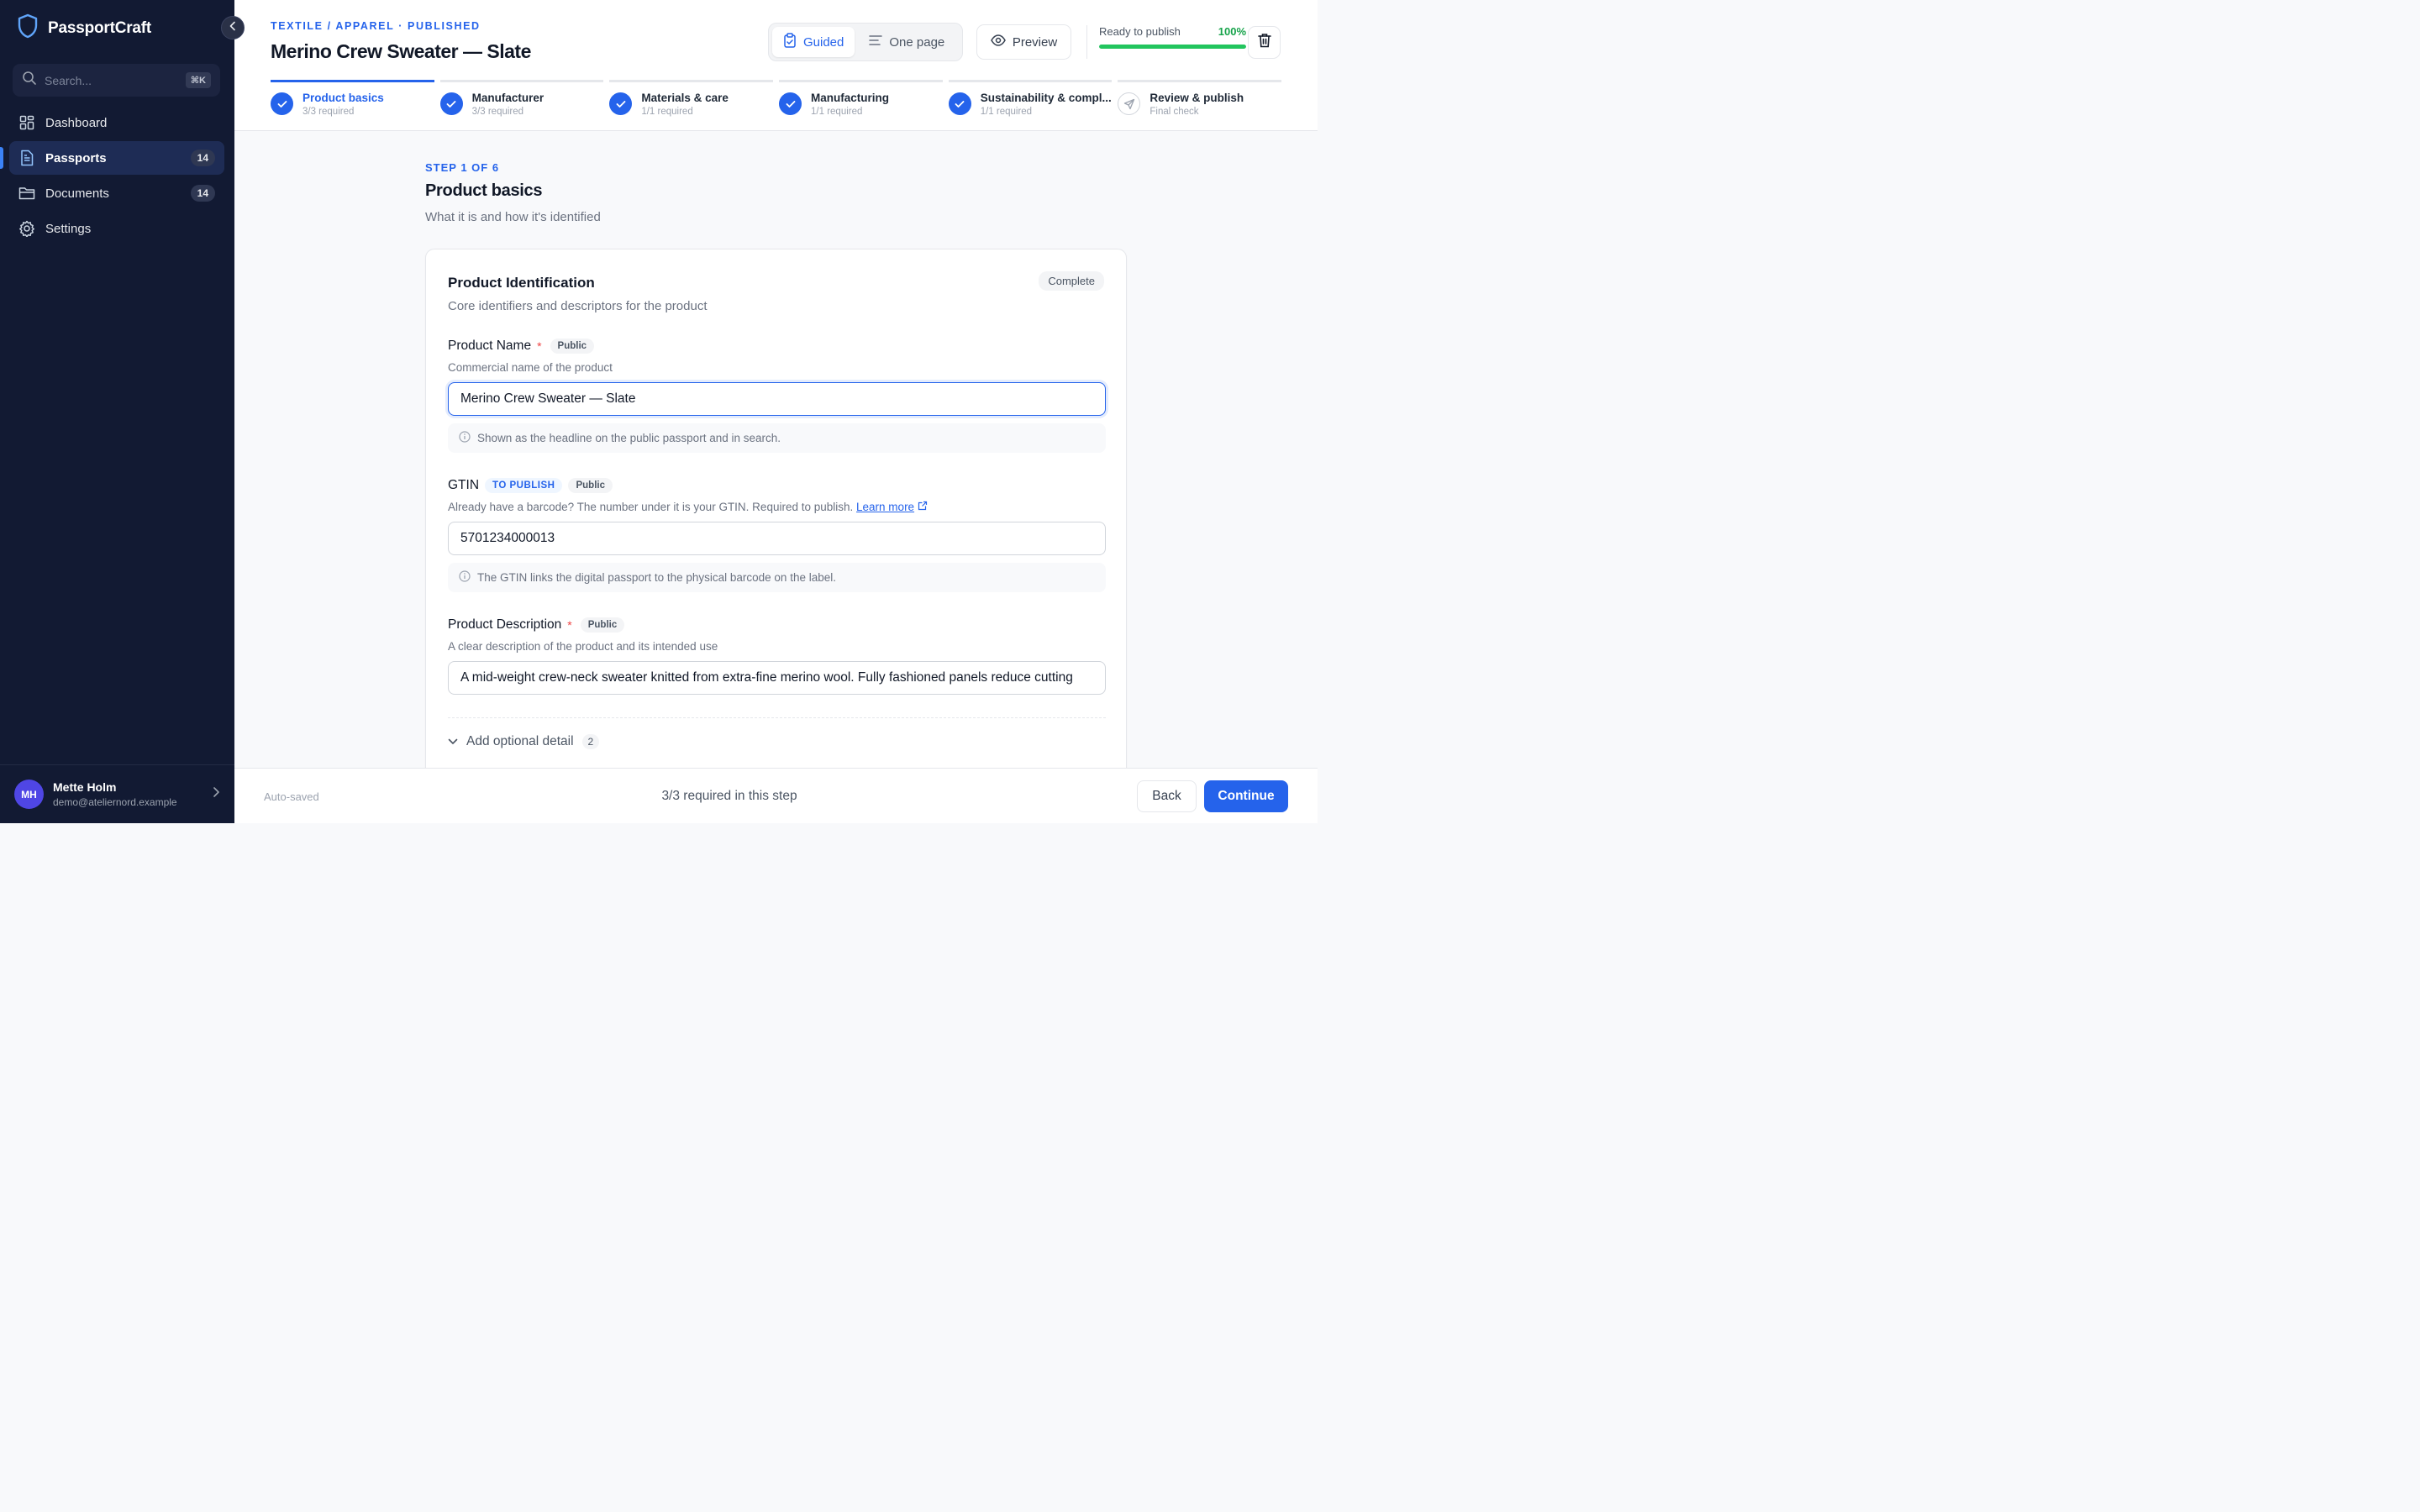  What do you see at coordinates (1174, 112) in the screenshot?
I see `step-sub: Final check` at bounding box center [1174, 112].